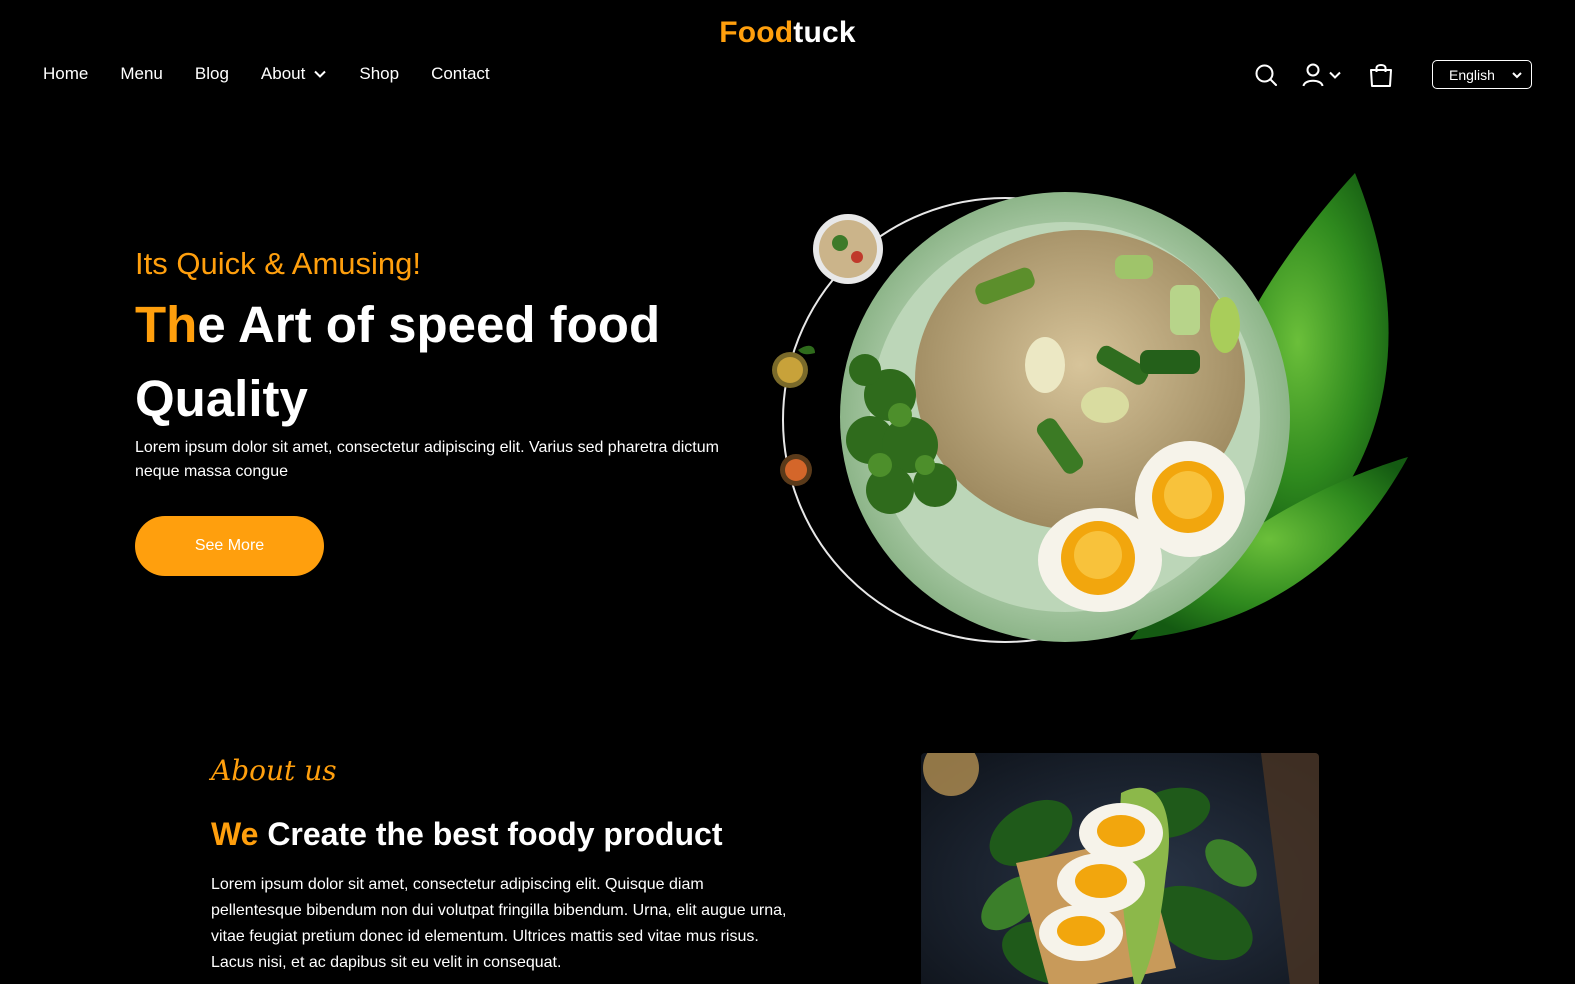 The image size is (1575, 984). I want to click on about-eyebrow: About us, so click(274, 770).